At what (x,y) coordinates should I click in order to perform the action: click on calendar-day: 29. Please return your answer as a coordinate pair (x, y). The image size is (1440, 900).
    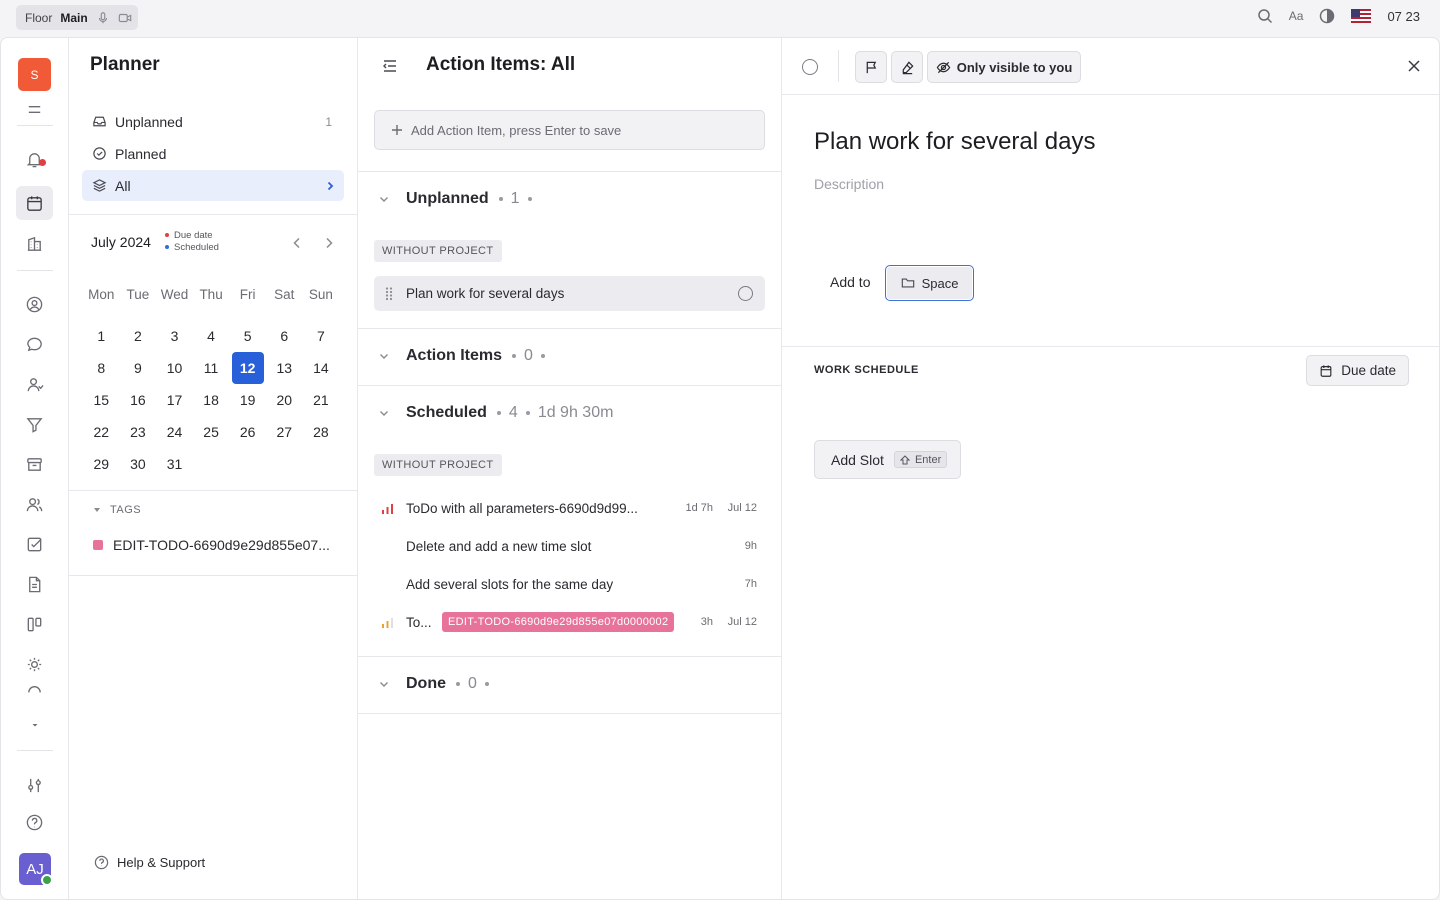
    Looking at the image, I should click on (101, 464).